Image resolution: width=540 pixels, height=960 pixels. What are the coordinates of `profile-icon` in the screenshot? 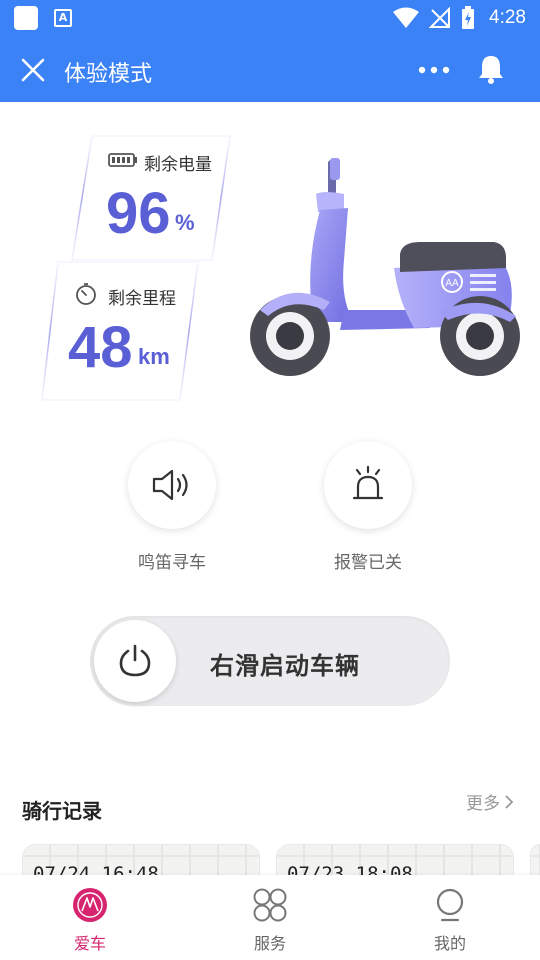 It's located at (450, 905).